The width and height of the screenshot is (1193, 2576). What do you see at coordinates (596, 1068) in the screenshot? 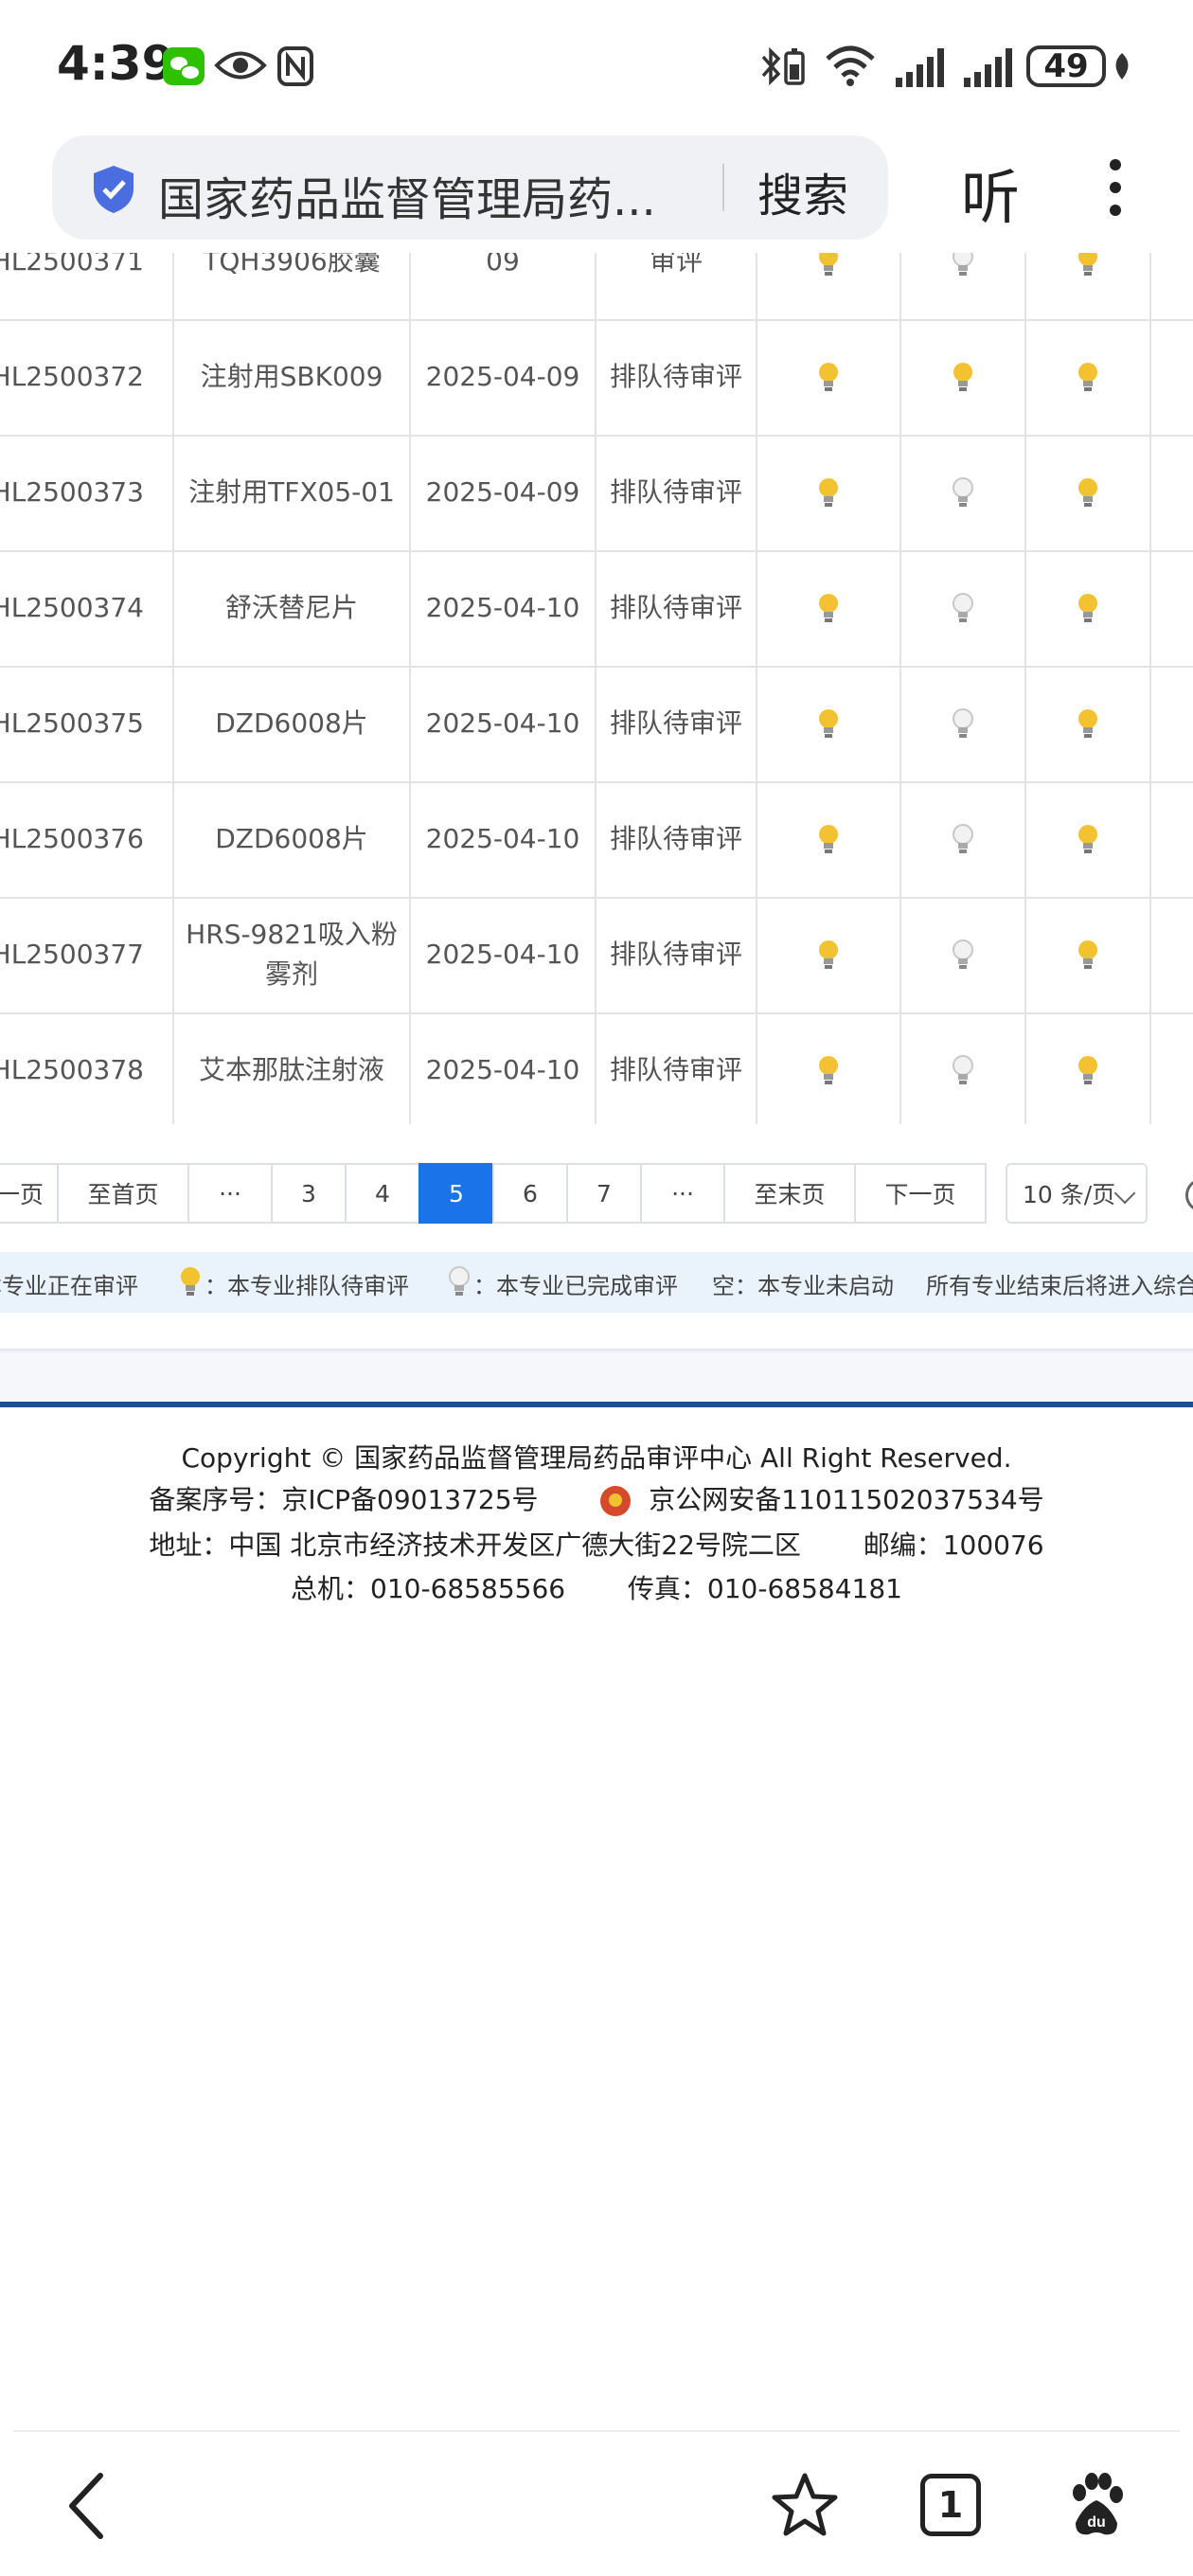
I see `table-row: HL2500378 艾本那肽注射液 2025-04-10 排队待审评` at bounding box center [596, 1068].